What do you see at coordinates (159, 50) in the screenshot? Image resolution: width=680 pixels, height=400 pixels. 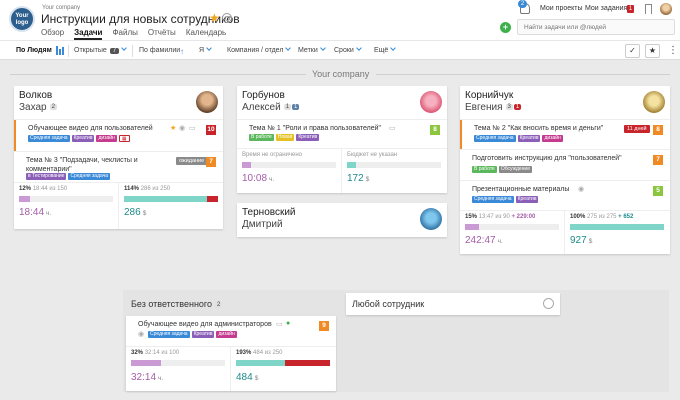 I see `sort-filter: По фамилии` at bounding box center [159, 50].